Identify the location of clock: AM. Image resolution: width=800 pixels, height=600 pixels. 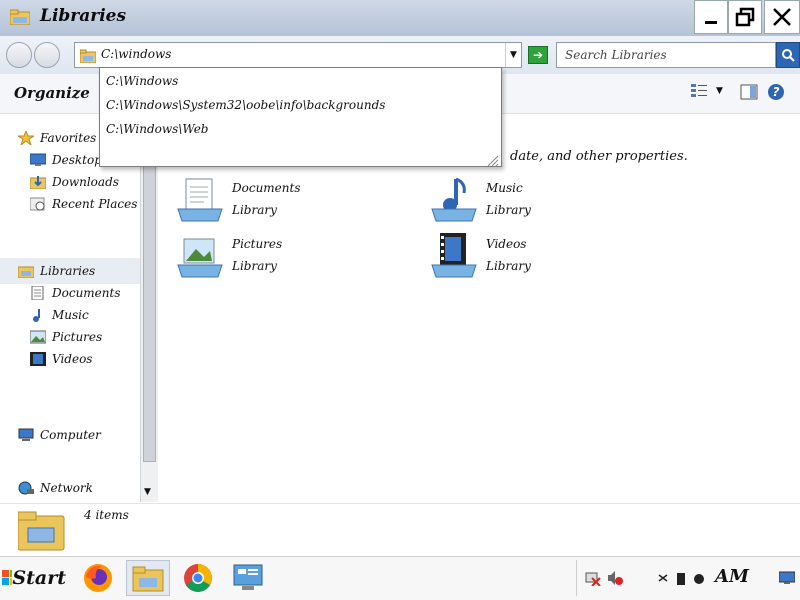
(732, 576).